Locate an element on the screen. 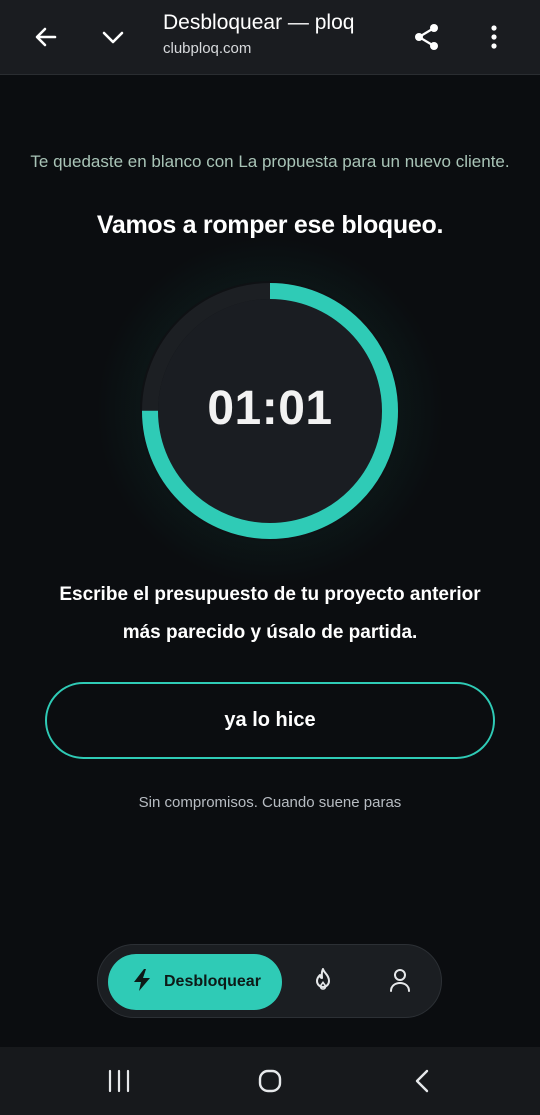 This screenshot has width=540, height=1115. share-icon is located at coordinates (427, 37).